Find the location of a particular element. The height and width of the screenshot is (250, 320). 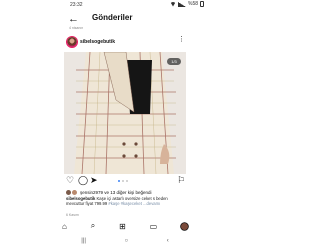

post-date: 6 Kasım is located at coordinates (72, 215).